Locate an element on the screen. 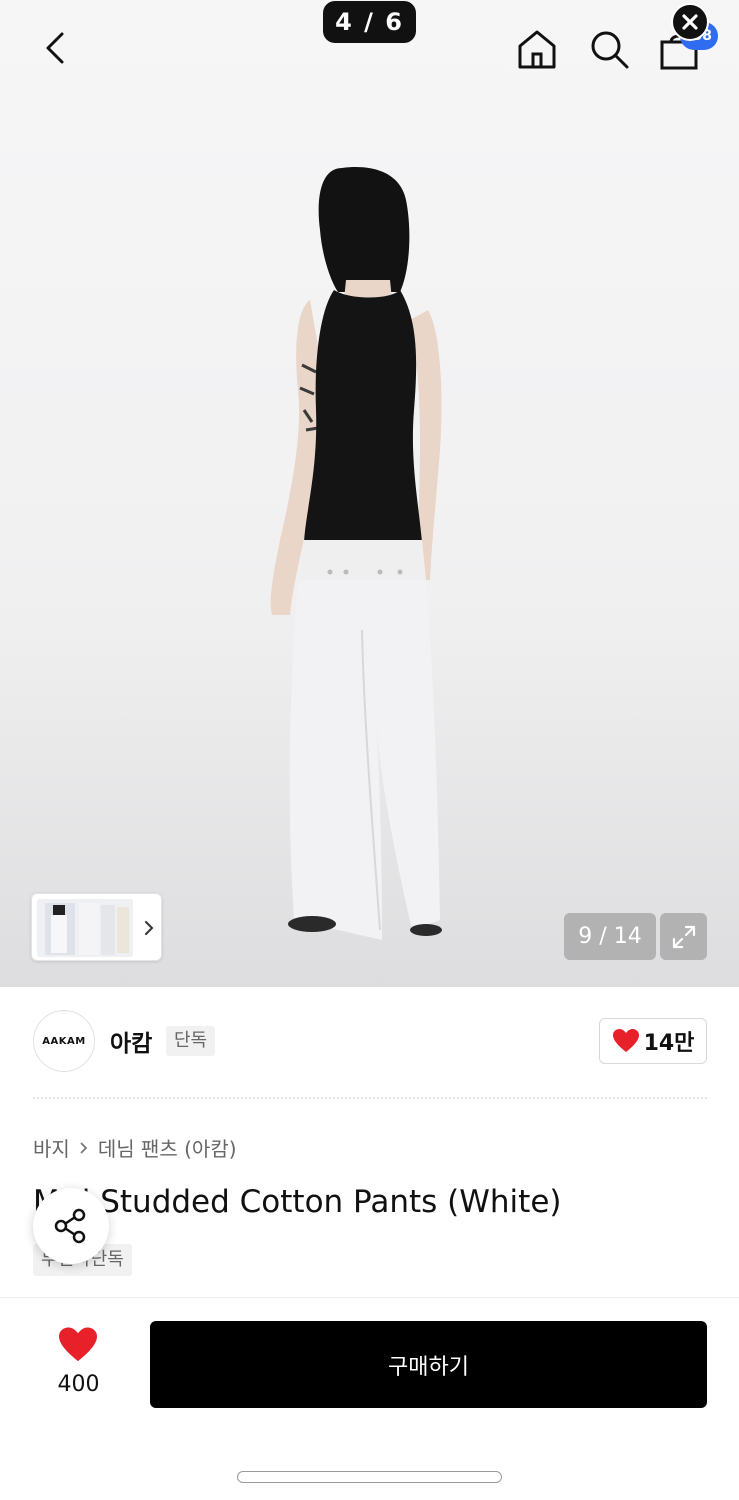 Image resolution: width=739 pixels, height=1500 pixels. product-photo-model is located at coordinates (356, 553).